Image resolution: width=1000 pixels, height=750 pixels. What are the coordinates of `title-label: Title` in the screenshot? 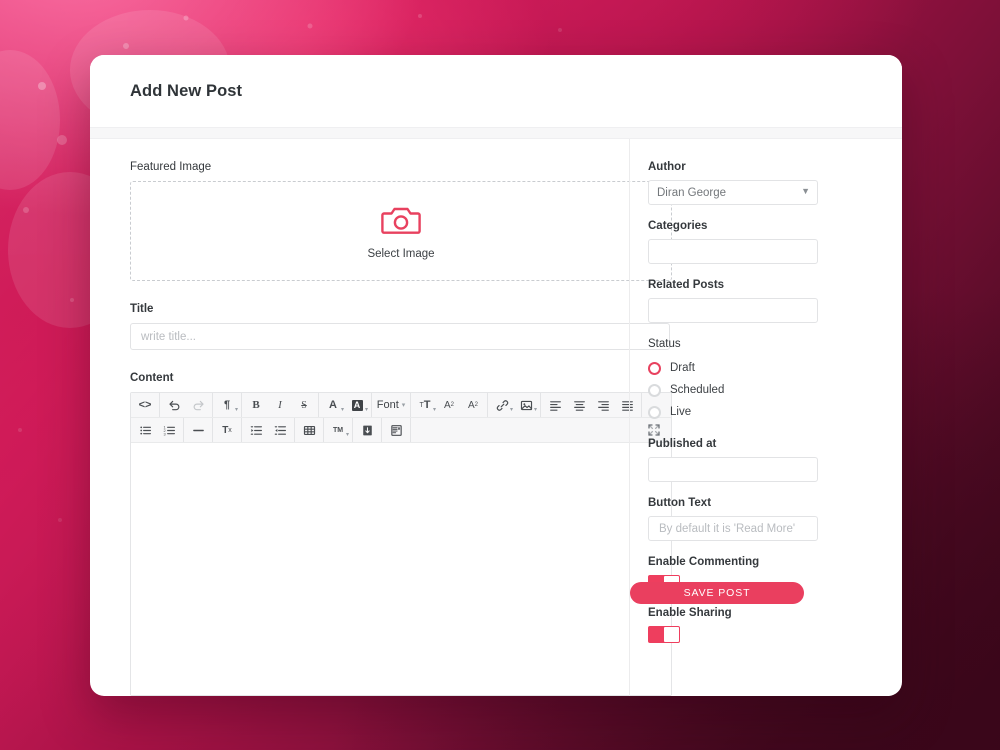 It's located at (142, 309).